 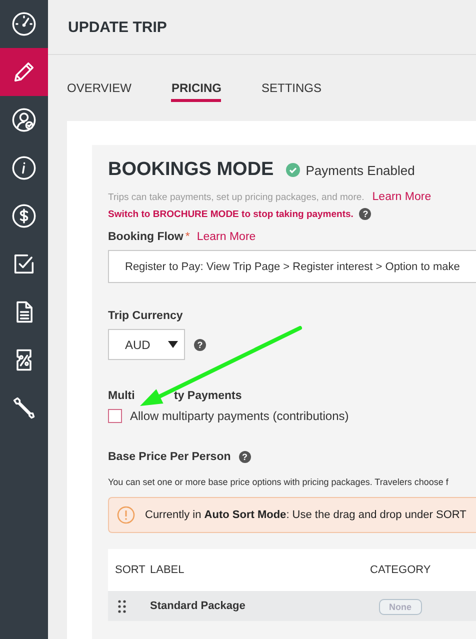 What do you see at coordinates (130, 570) in the screenshot?
I see `column-header: SORT` at bounding box center [130, 570].